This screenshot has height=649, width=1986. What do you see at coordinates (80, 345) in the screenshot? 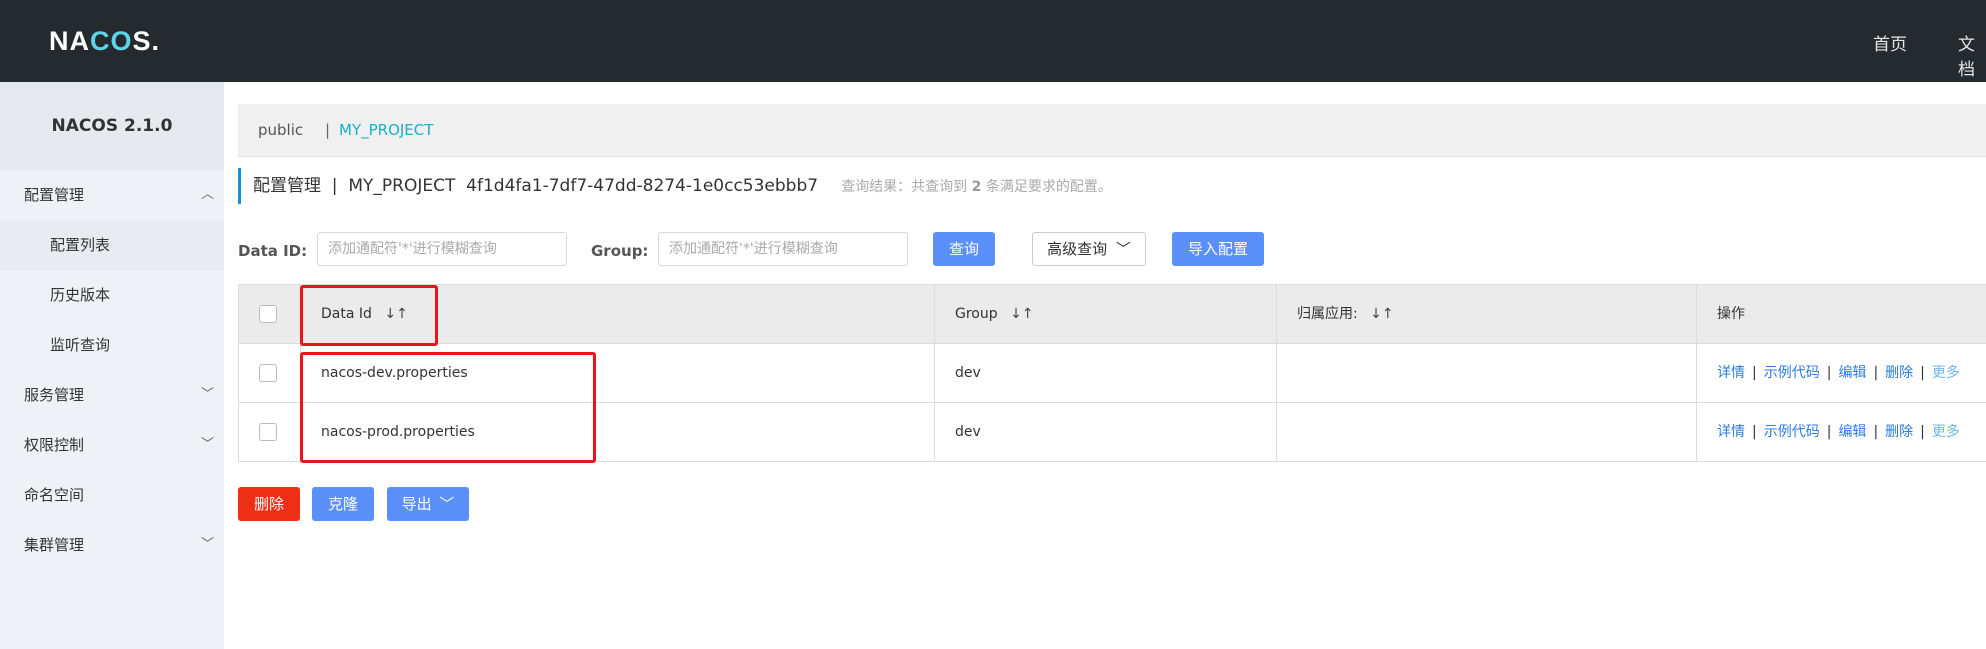
I see `sidebar-item-label: 监听查询` at bounding box center [80, 345].